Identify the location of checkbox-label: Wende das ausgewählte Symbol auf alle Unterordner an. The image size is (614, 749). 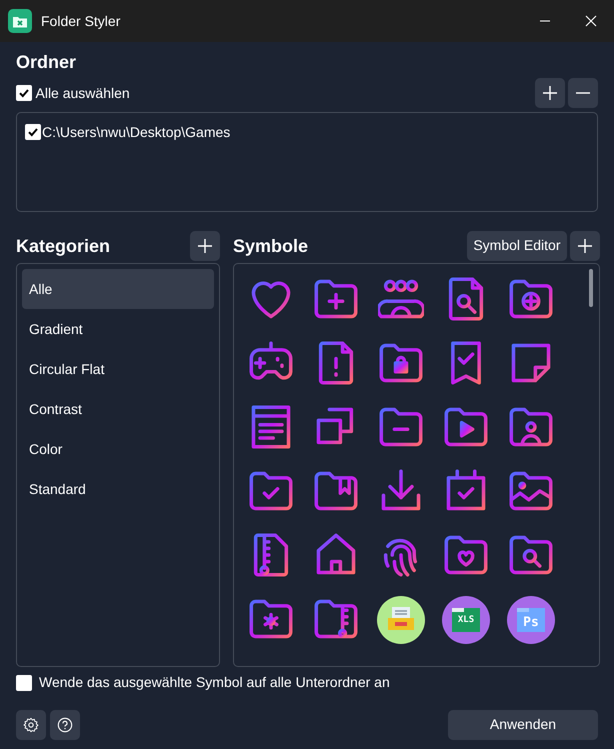
(214, 682).